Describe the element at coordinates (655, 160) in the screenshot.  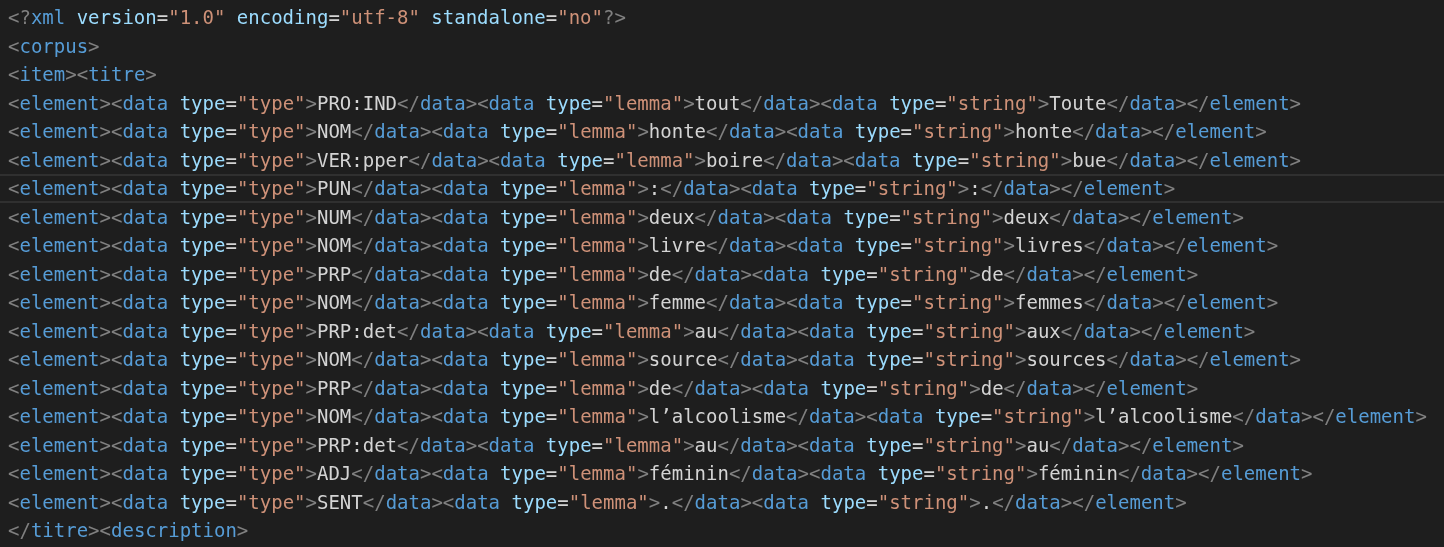
I see `code-line: <element><data type="type">VER:pper</data><data type="lemma">boire</data><data type="string">bue</data></element>` at that location.